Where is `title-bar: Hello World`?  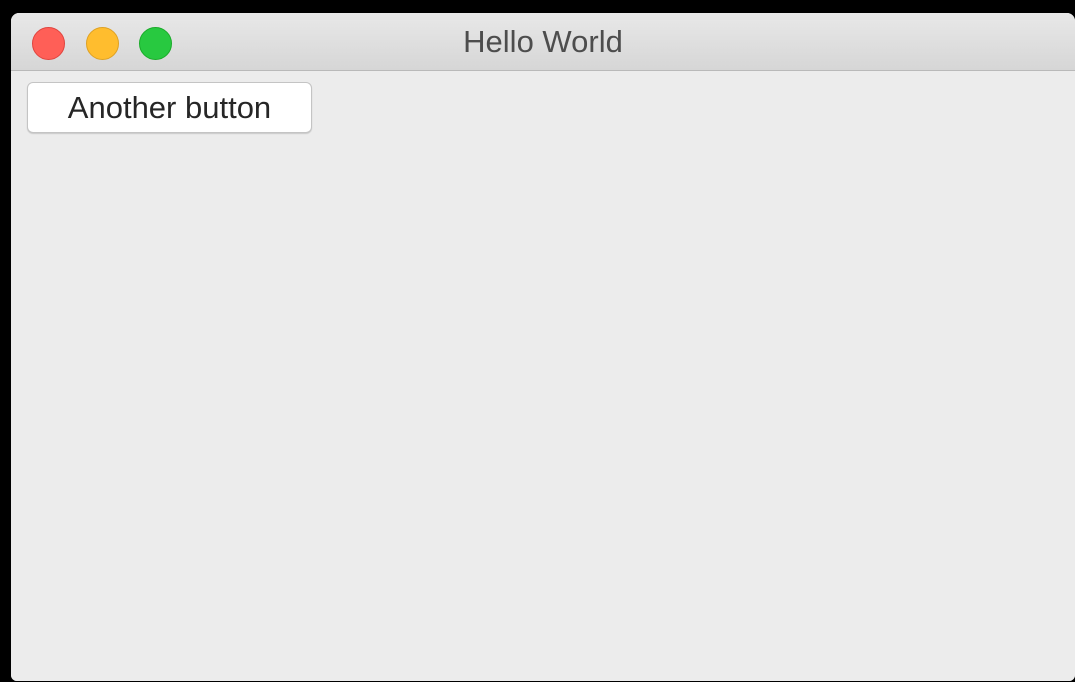 title-bar: Hello World is located at coordinates (543, 42).